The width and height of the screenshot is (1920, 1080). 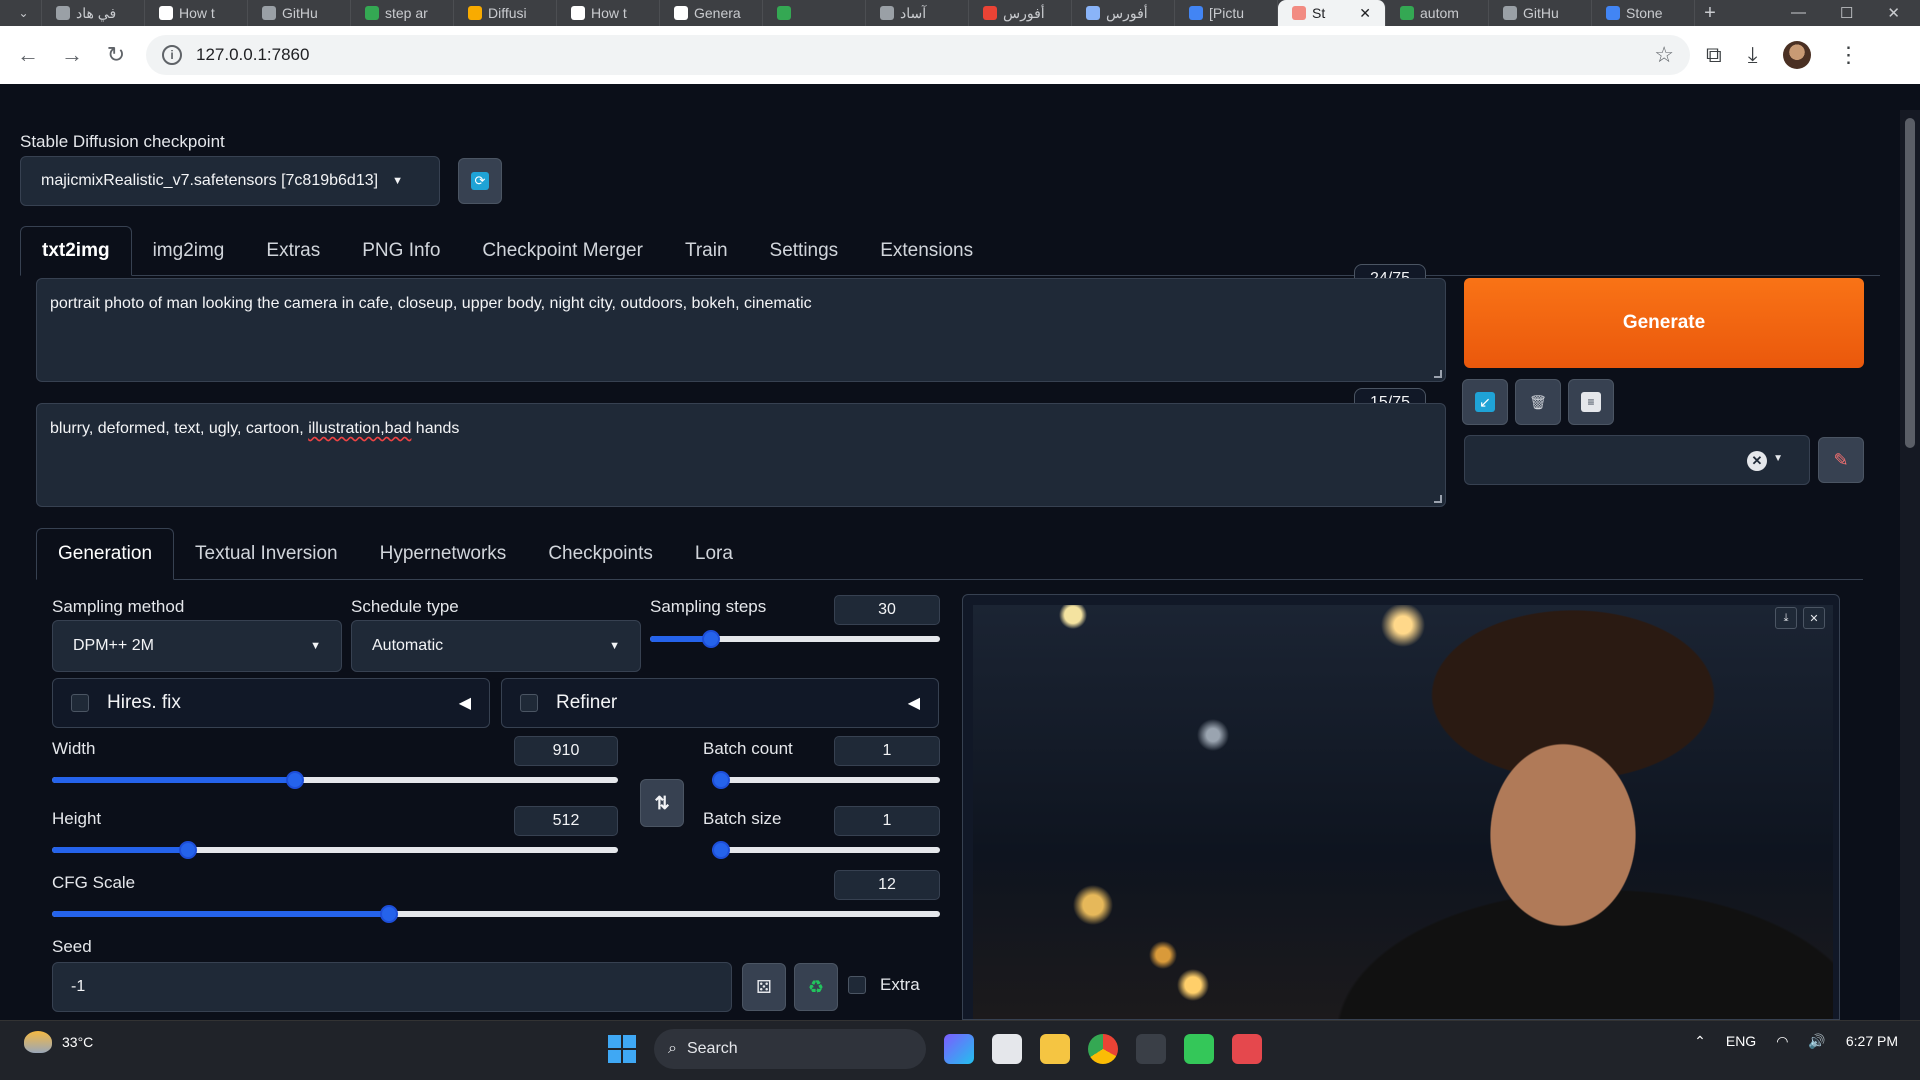 What do you see at coordinates (917, 13) in the screenshot?
I see `browser-tab: آساد` at bounding box center [917, 13].